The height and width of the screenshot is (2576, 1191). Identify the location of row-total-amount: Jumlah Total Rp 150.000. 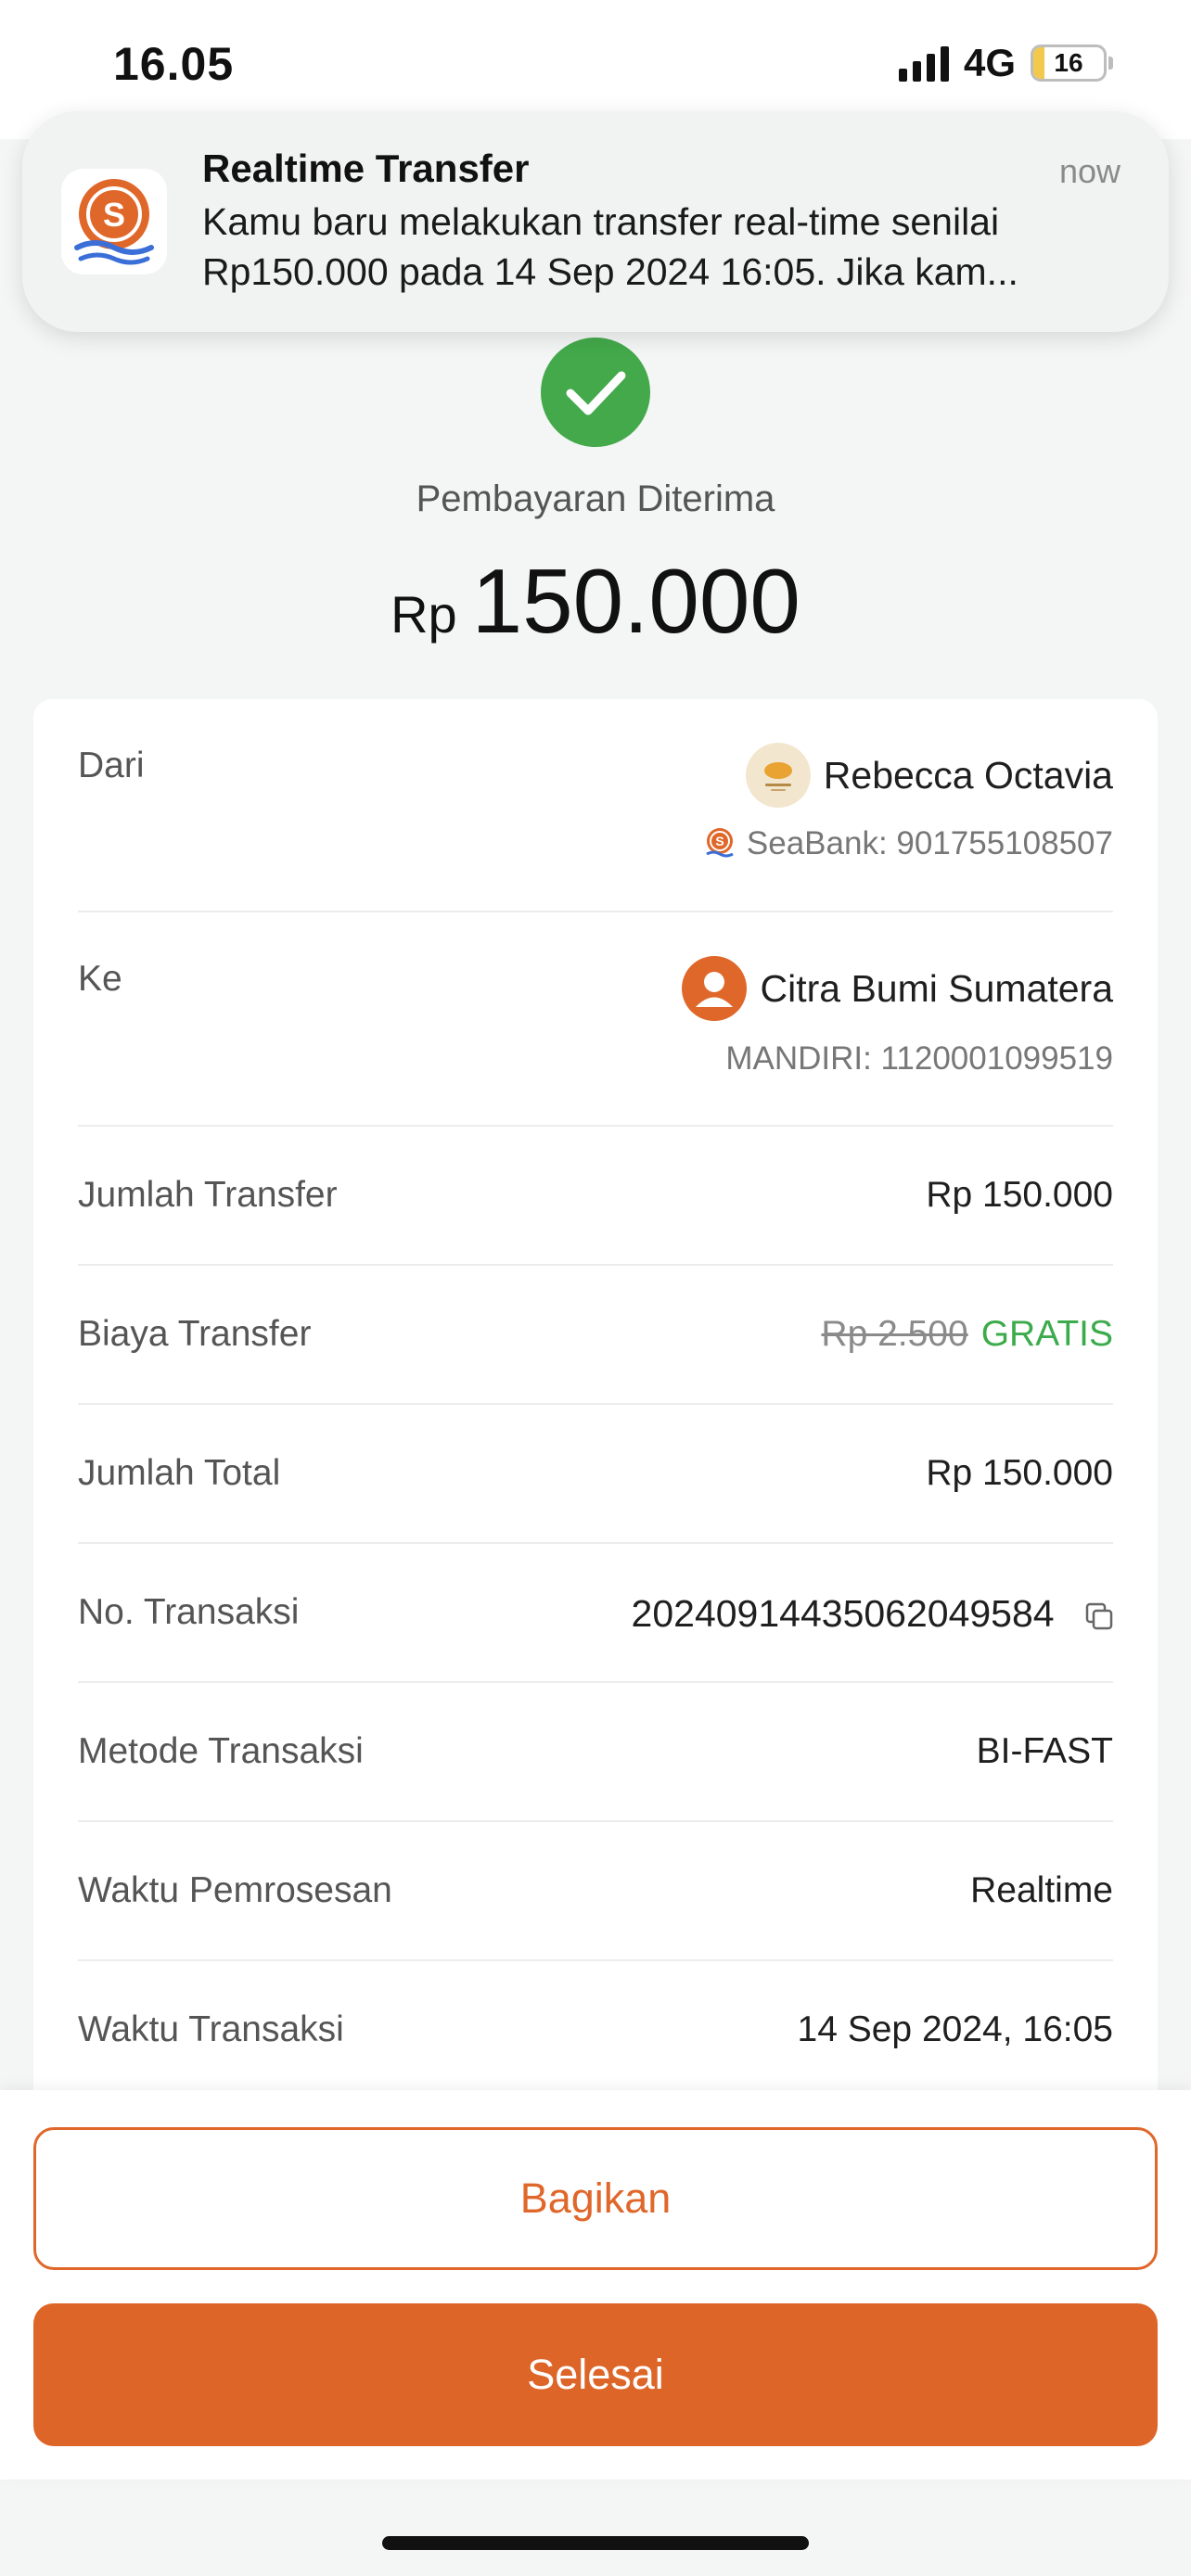
(595, 1474).